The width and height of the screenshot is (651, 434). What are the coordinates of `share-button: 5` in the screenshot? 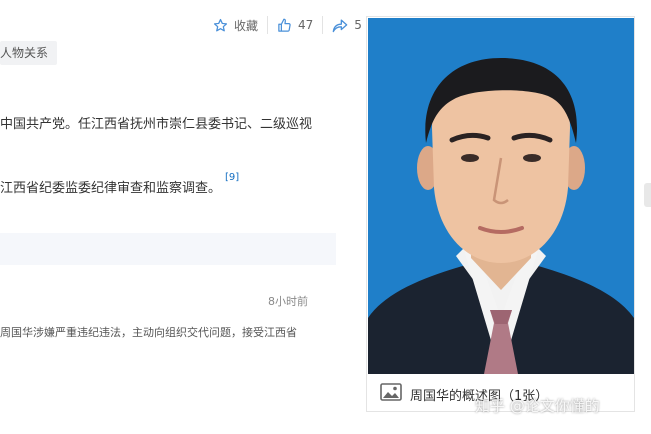 It's located at (347, 25).